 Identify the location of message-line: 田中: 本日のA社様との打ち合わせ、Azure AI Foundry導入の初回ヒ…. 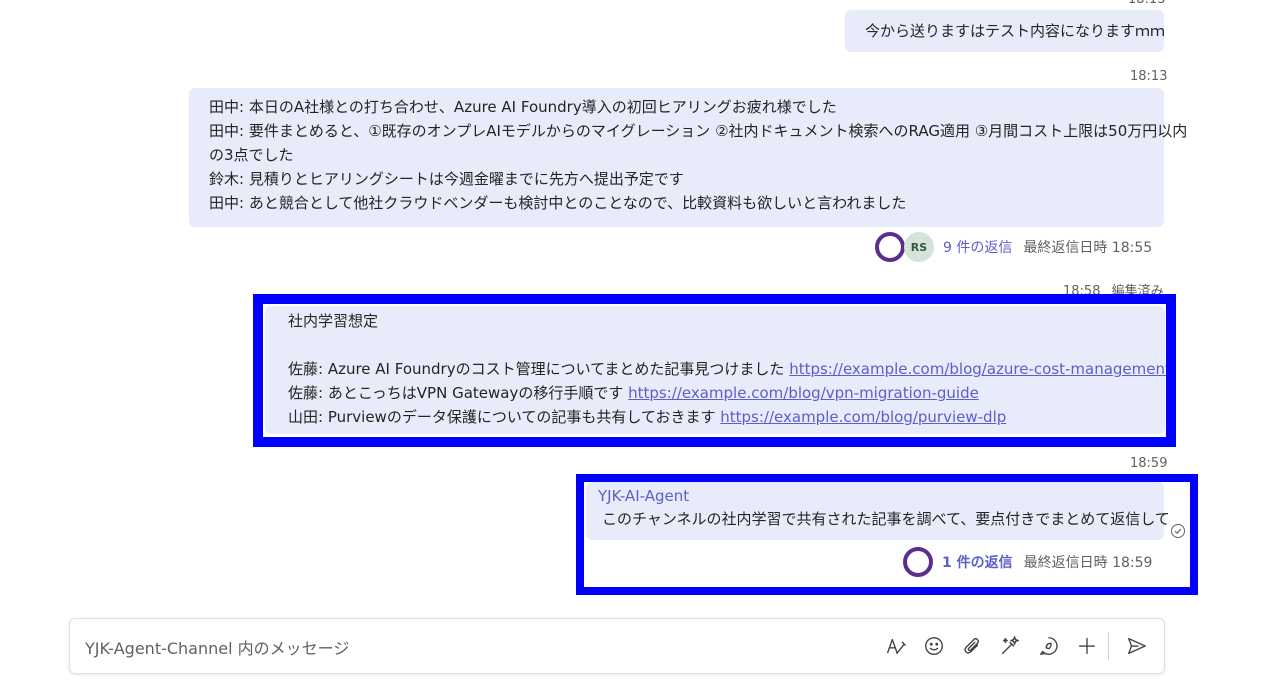
(523, 107).